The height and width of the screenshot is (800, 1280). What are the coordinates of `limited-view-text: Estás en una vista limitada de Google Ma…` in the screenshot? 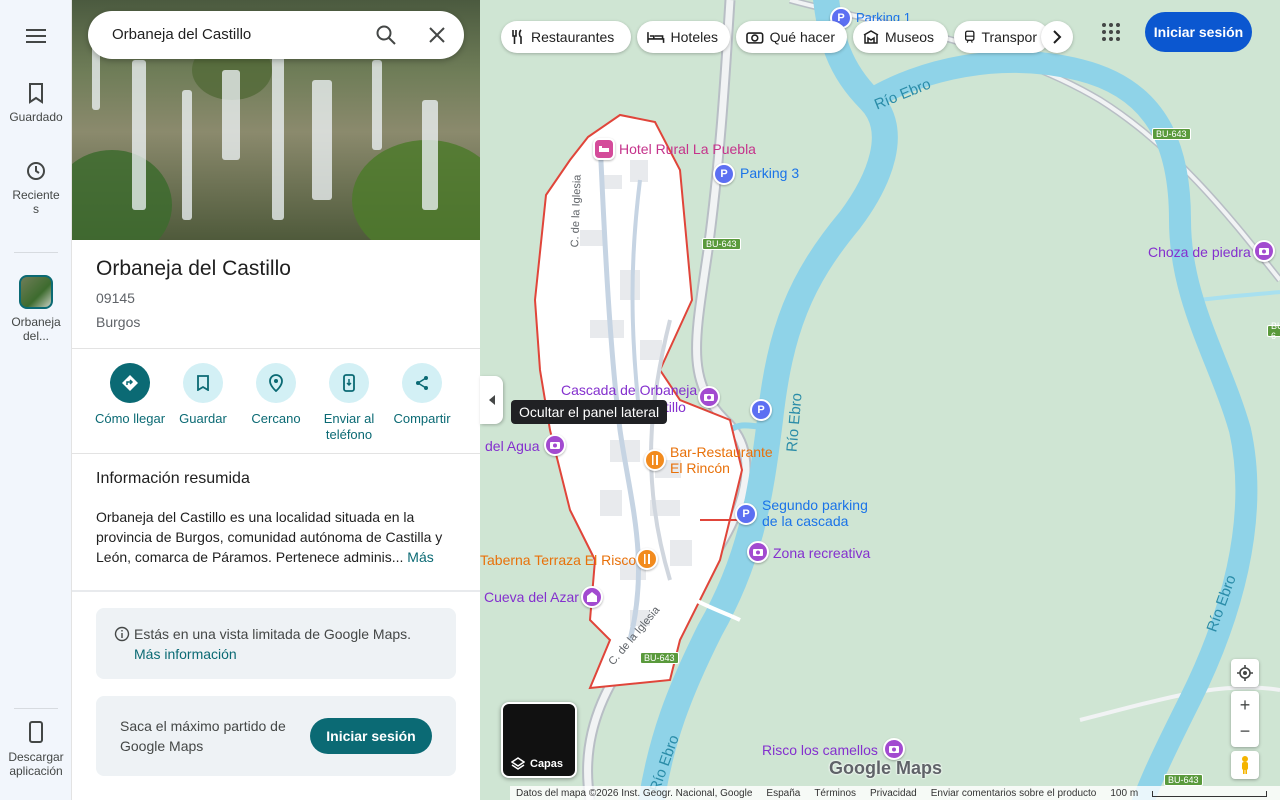 It's located at (273, 634).